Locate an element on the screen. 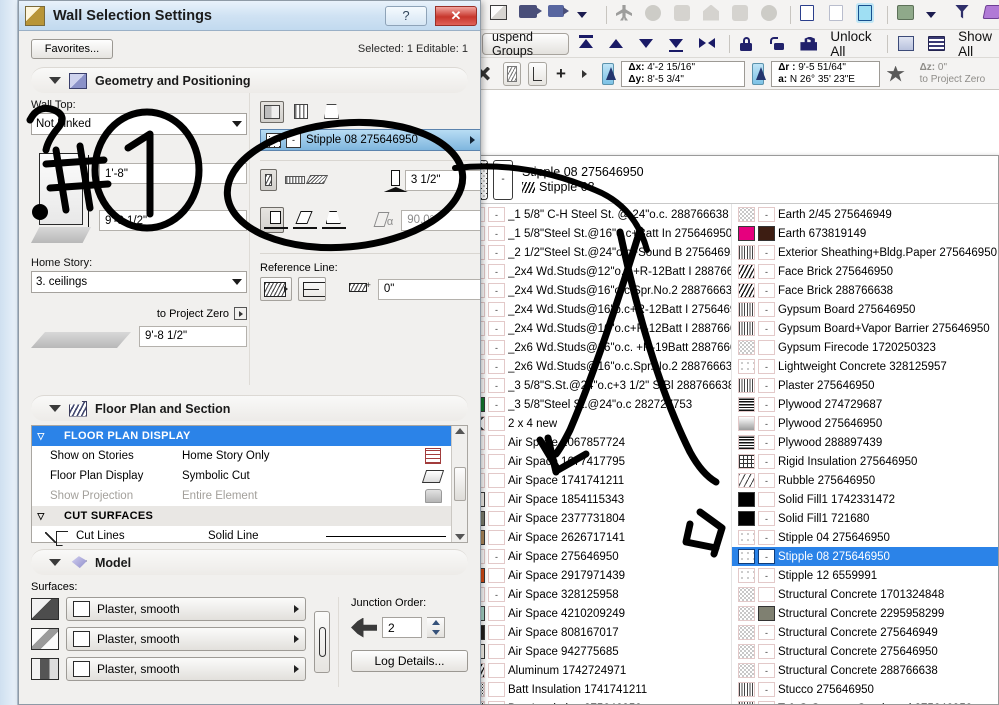 This screenshot has width=999, height=705. house-icon is located at coordinates (713, 14).